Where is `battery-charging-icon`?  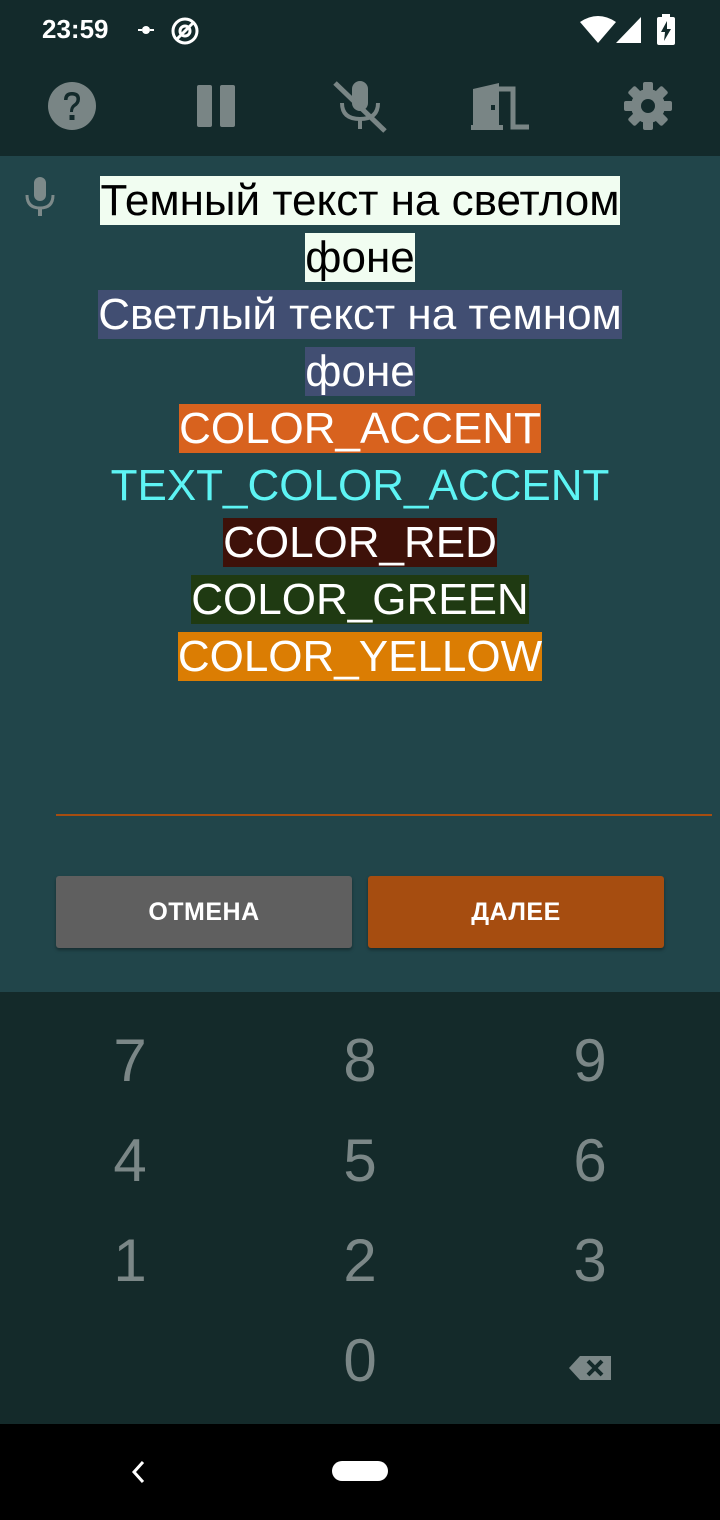
battery-charging-icon is located at coordinates (666, 32).